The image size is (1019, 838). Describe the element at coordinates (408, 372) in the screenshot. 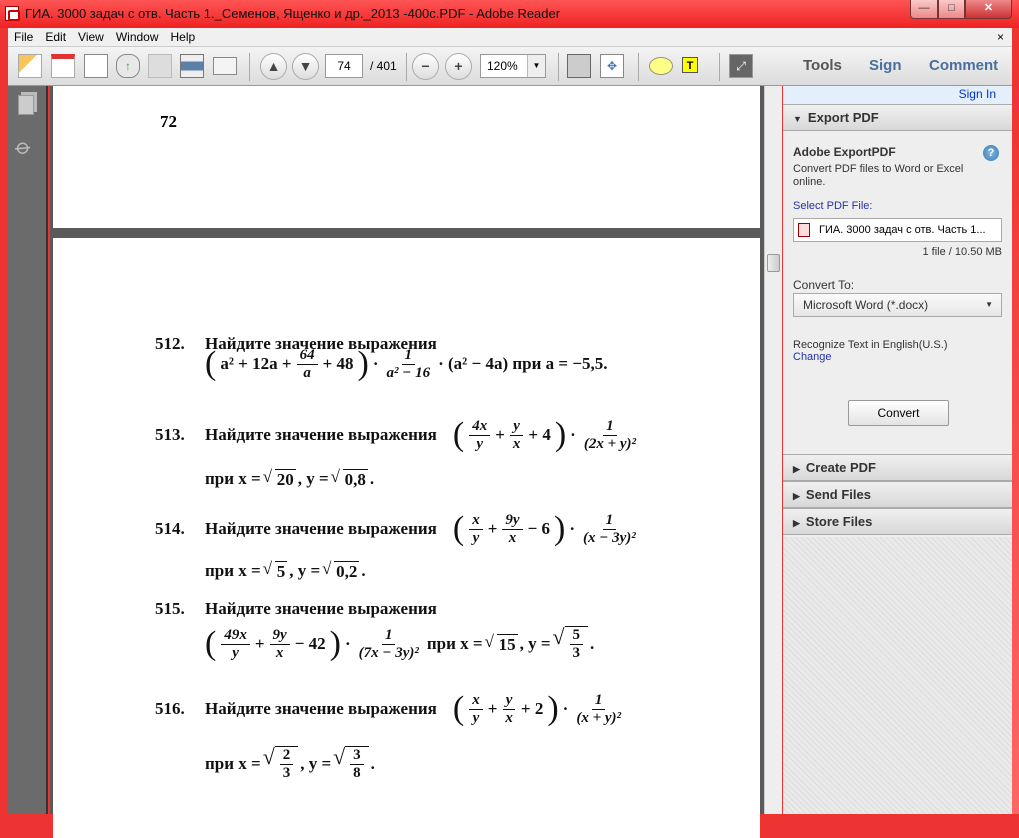

I see `denominator: a² − 16` at that location.